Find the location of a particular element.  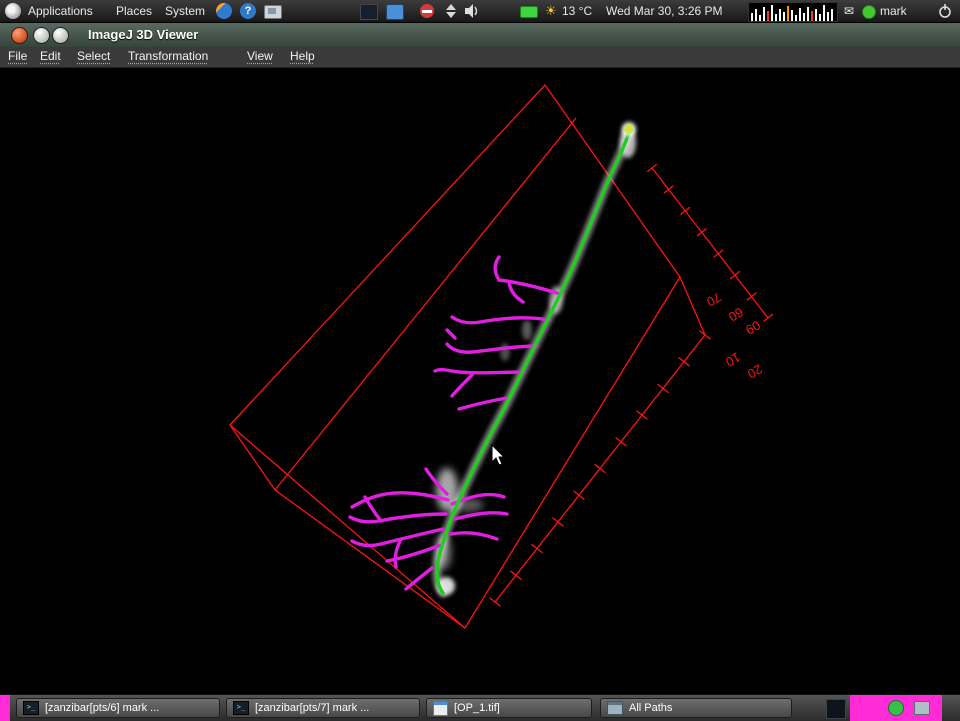

envelope-icon: ✉ is located at coordinates (849, 11).